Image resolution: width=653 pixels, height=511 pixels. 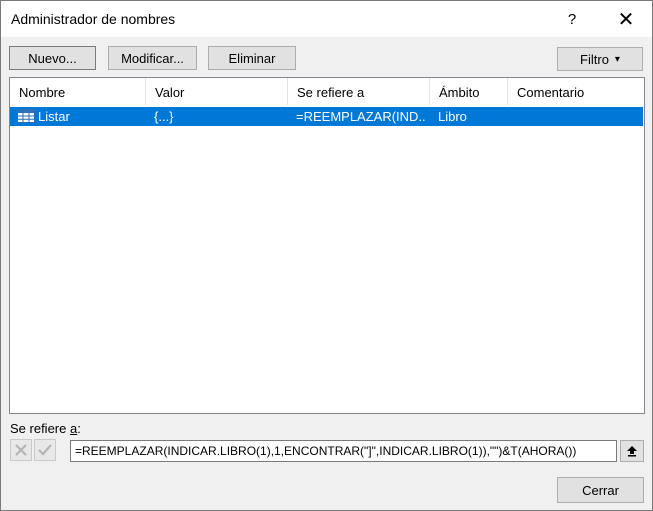 What do you see at coordinates (576, 116) in the screenshot?
I see `row-comment` at bounding box center [576, 116].